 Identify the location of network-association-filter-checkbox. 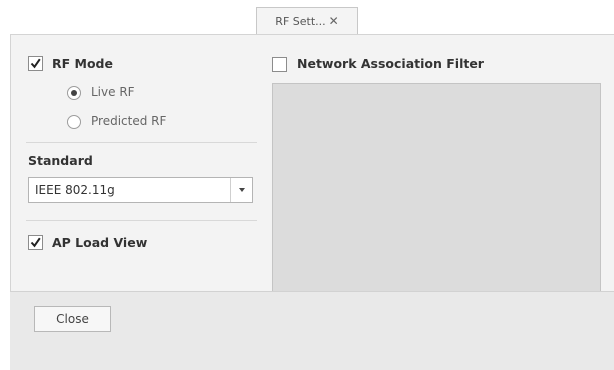
(279, 64).